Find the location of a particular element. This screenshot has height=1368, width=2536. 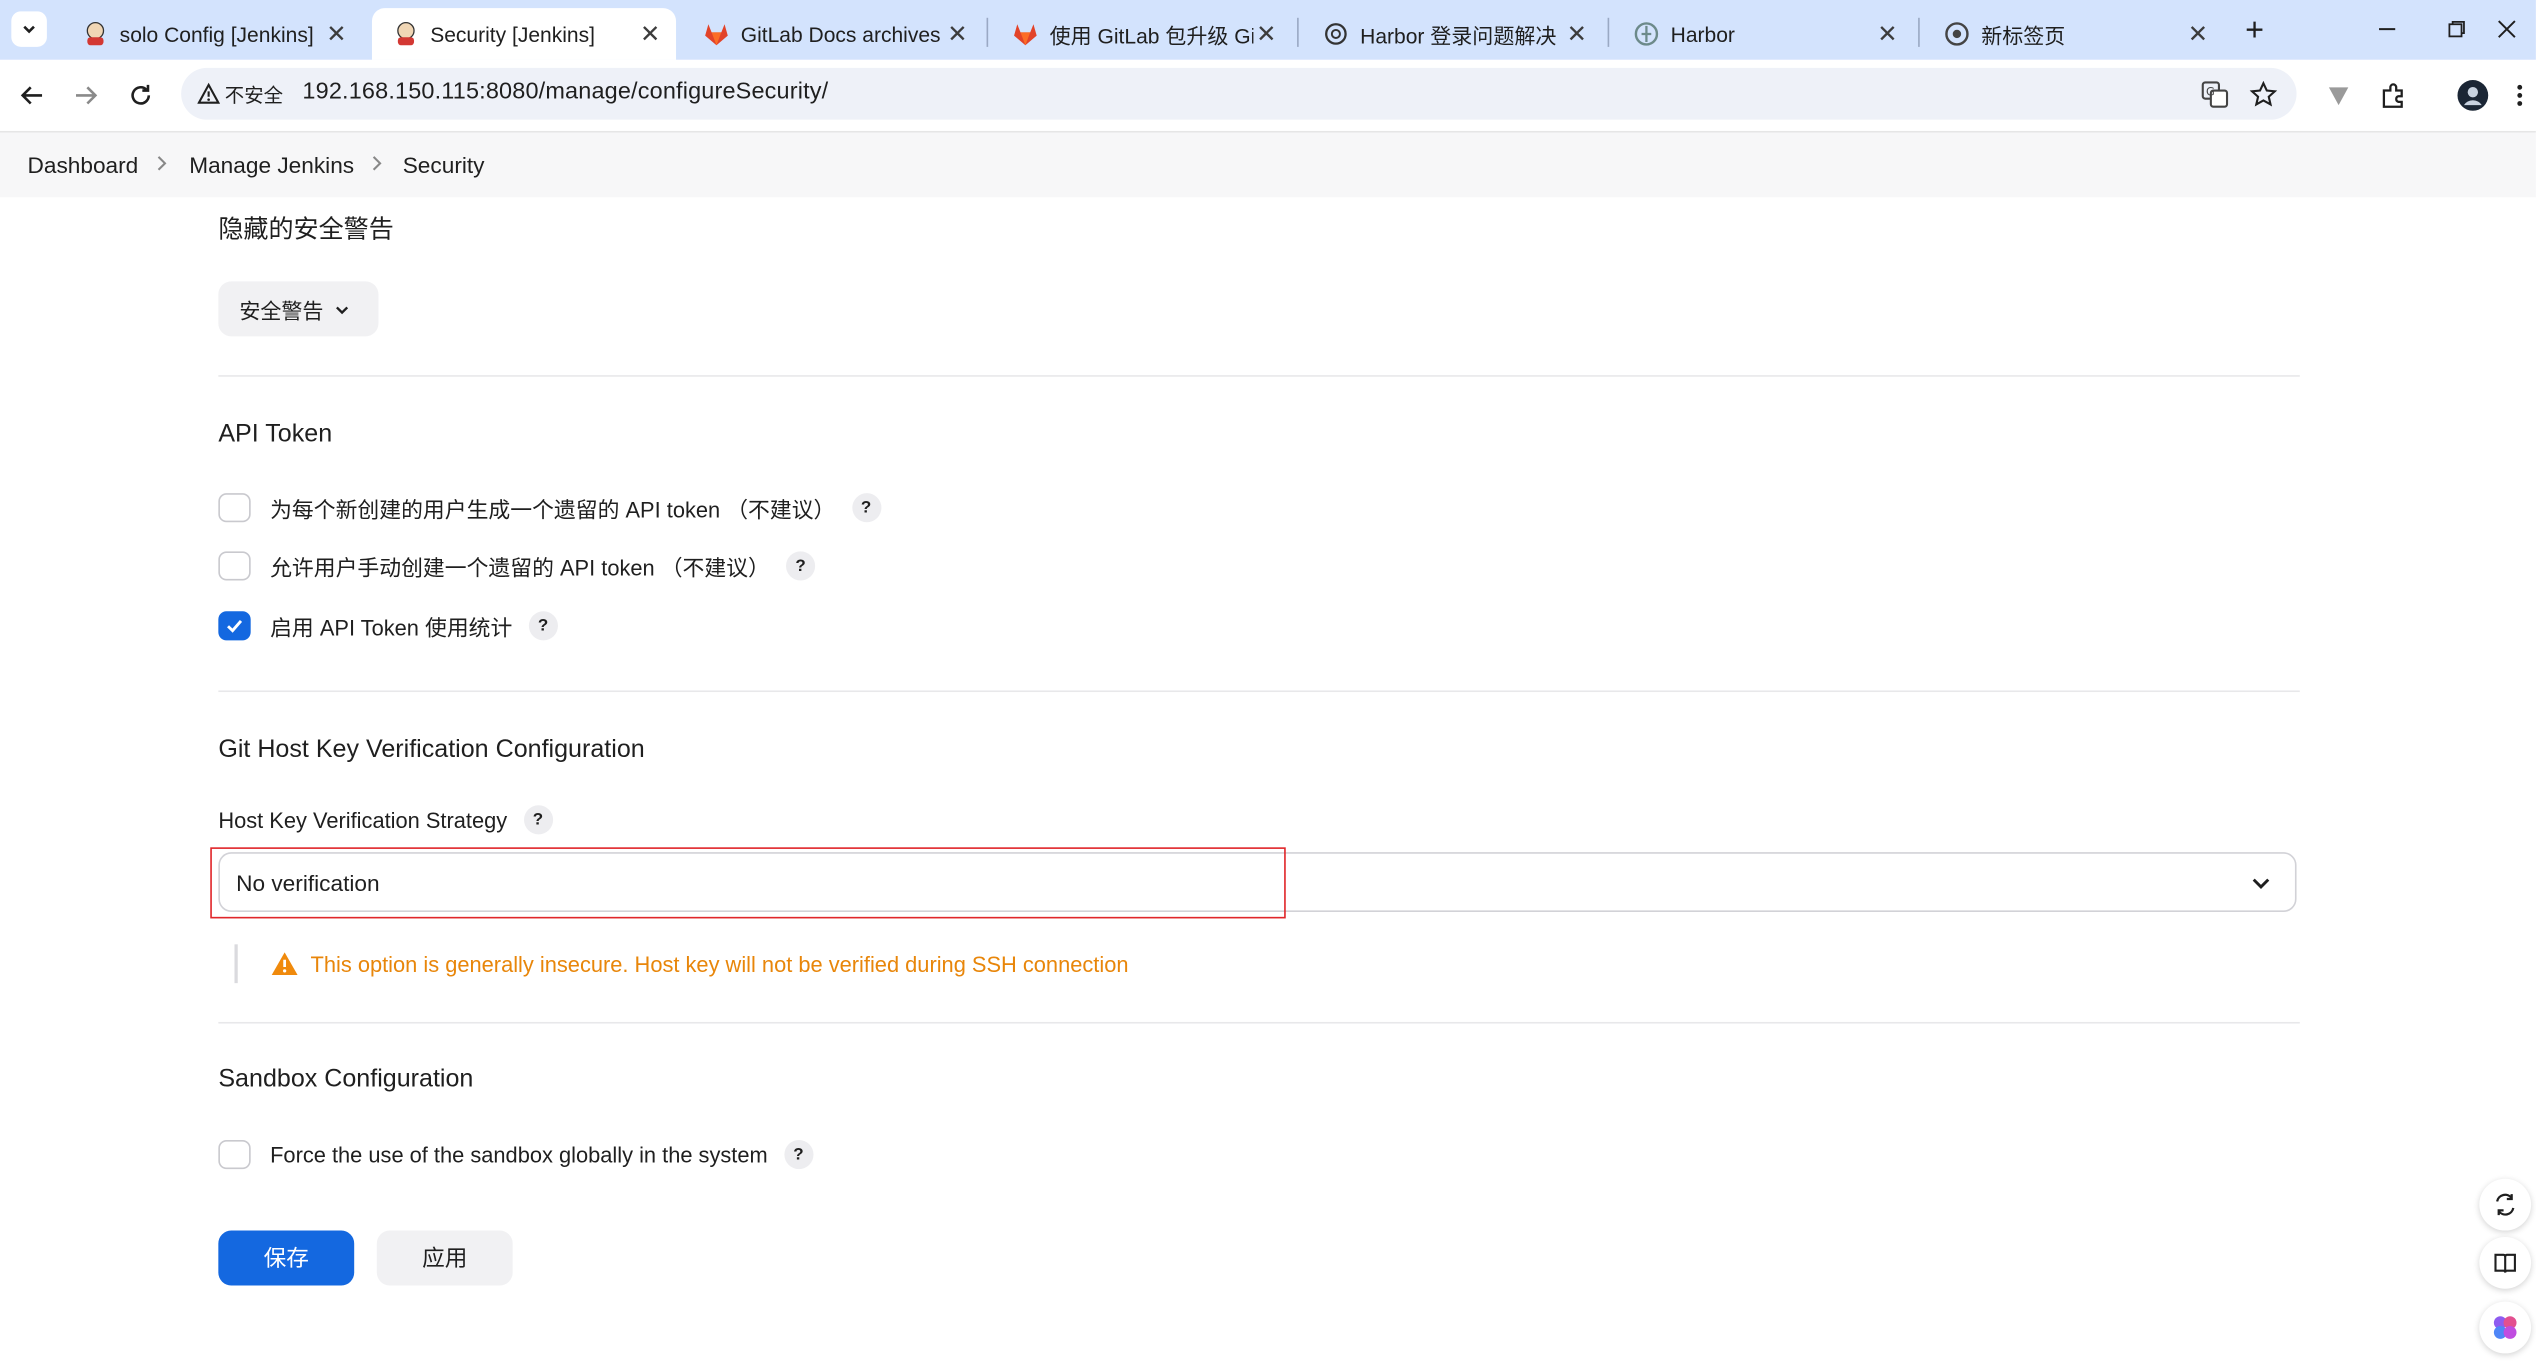

api-token-option-row: 启用 API Token 使用统计 ? is located at coordinates (388, 626).